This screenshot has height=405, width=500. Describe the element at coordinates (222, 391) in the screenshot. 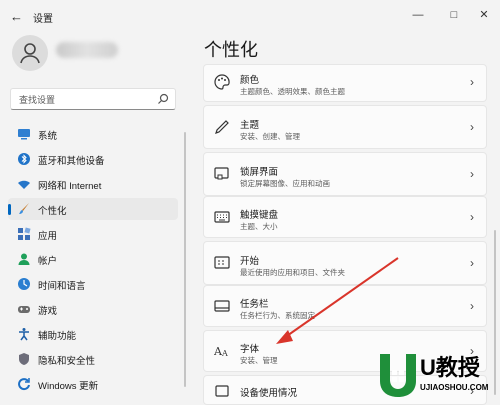

I see `device-usage-icon` at that location.